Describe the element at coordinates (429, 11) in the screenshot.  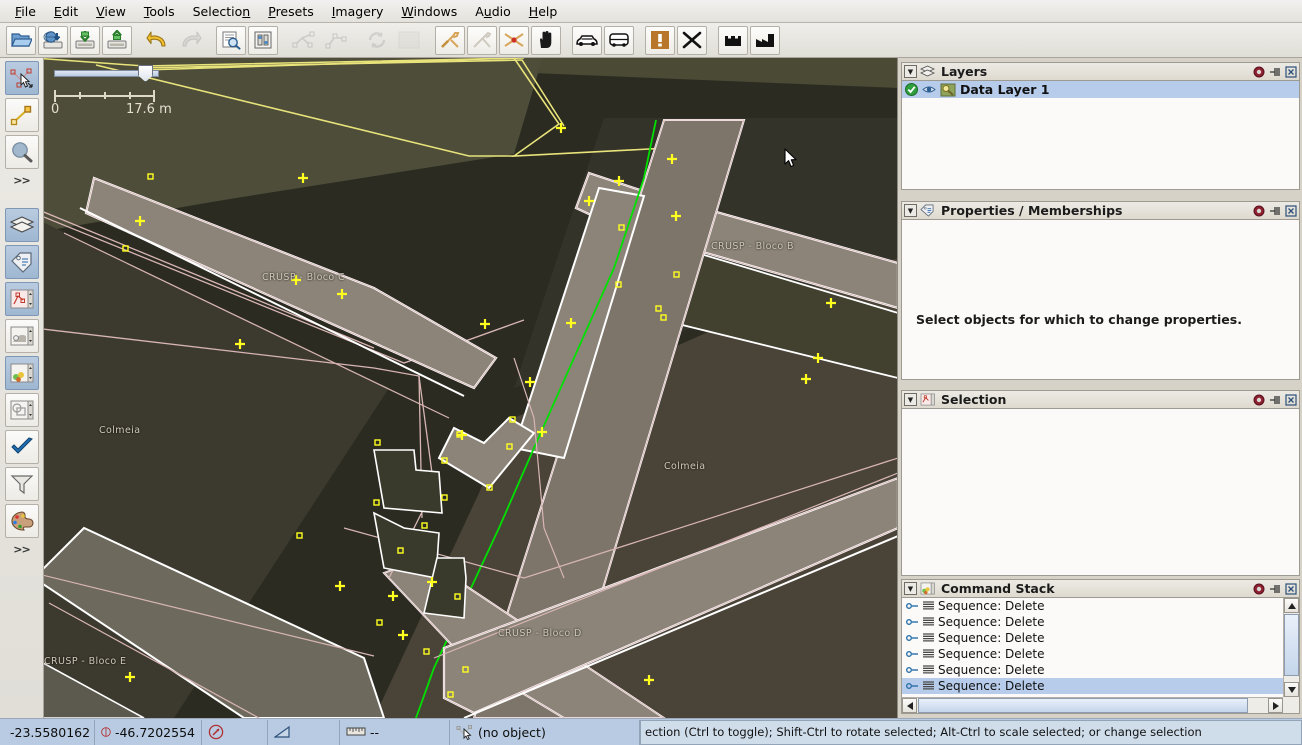
I see `menu-windows: Windows` at that location.